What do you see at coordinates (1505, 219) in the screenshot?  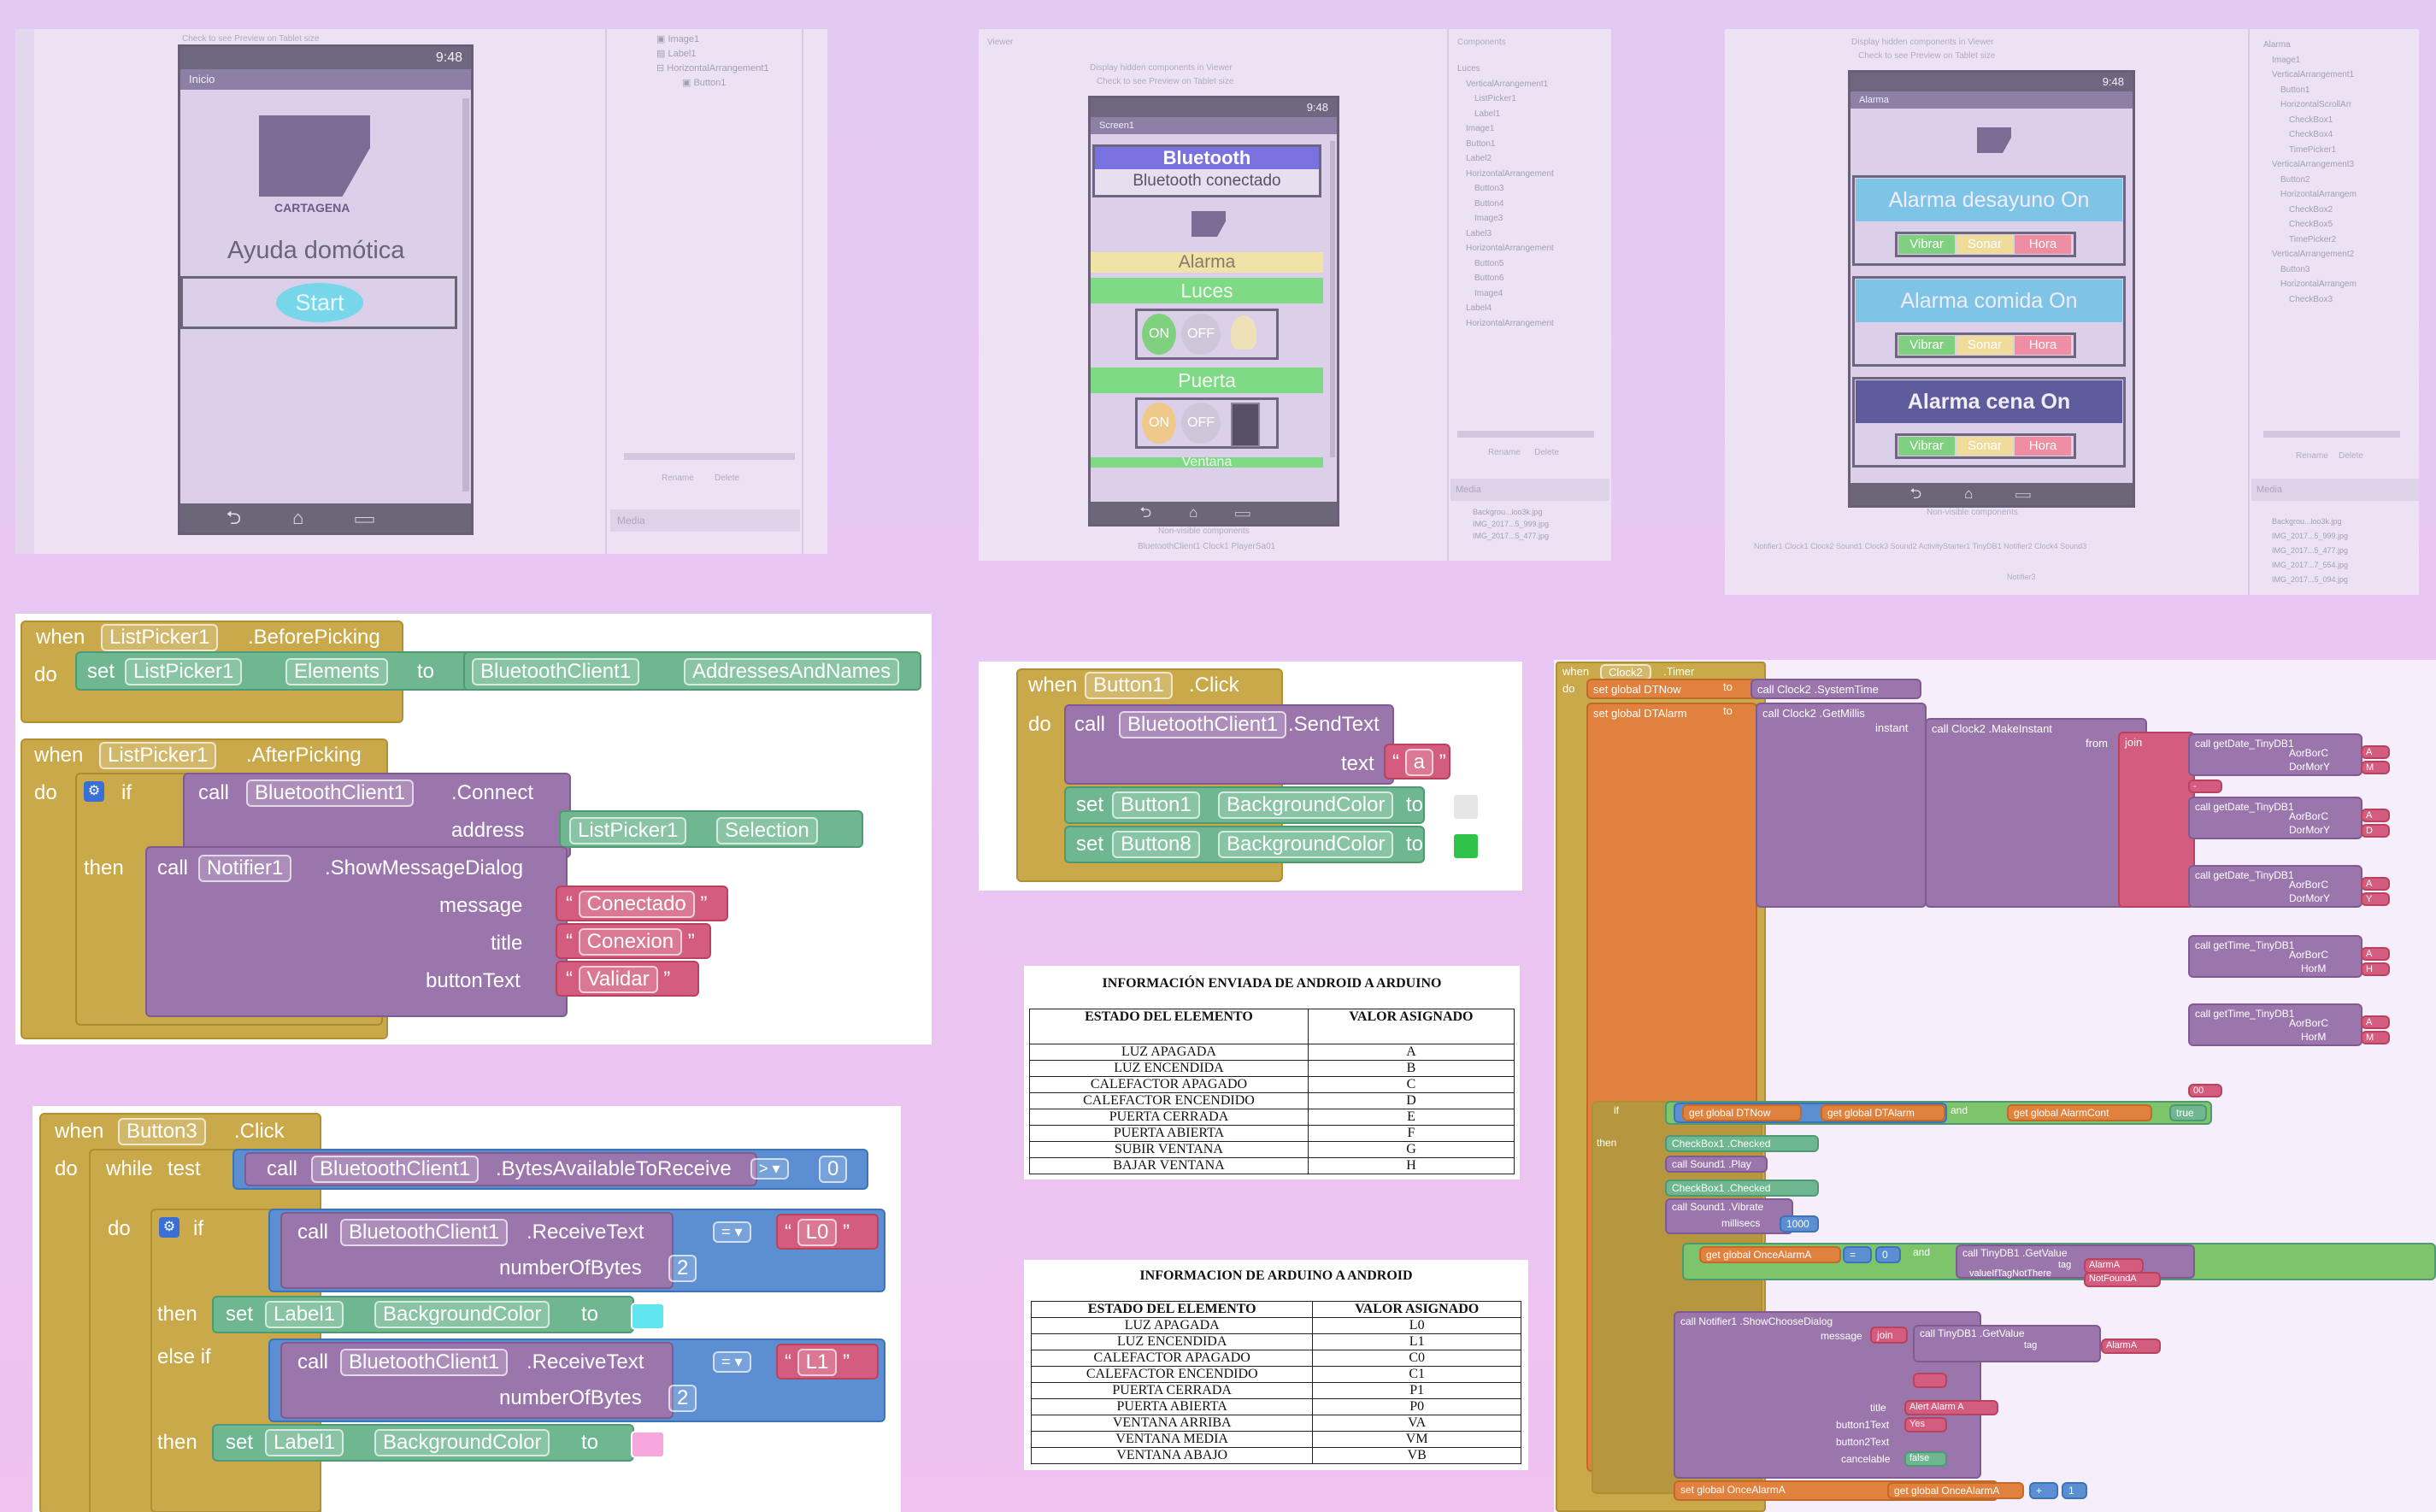 I see `tree-item: Image3` at bounding box center [1505, 219].